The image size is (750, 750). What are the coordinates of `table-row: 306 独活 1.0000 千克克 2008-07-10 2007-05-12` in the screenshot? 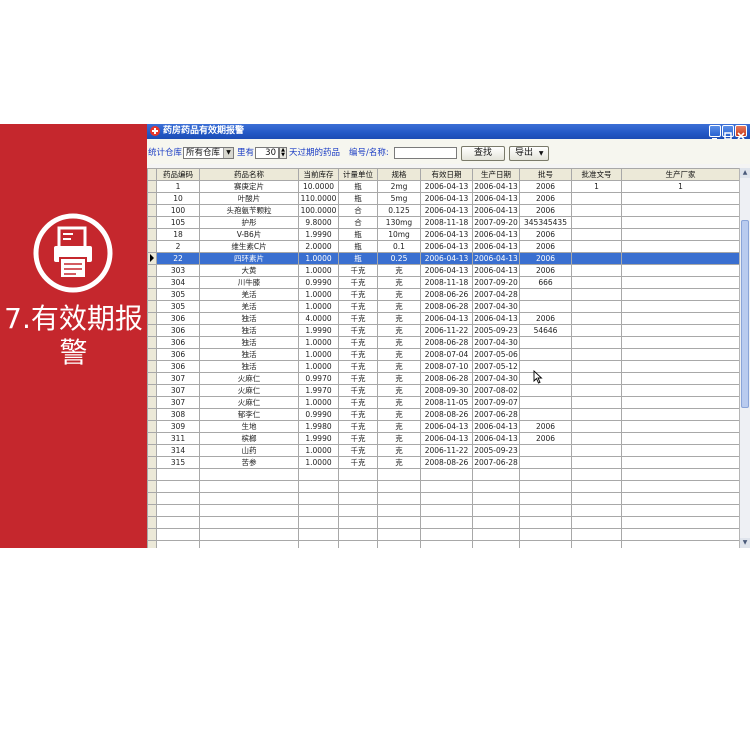 It's located at (443, 366).